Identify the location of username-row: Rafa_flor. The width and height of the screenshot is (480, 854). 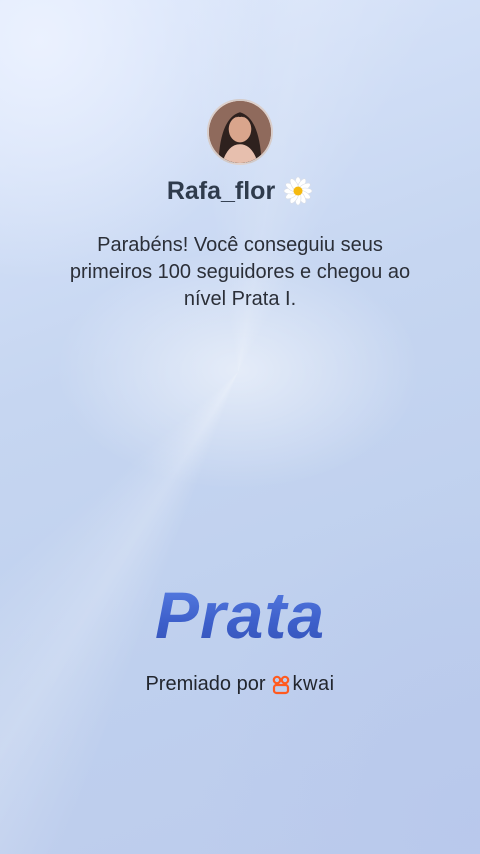
(240, 191).